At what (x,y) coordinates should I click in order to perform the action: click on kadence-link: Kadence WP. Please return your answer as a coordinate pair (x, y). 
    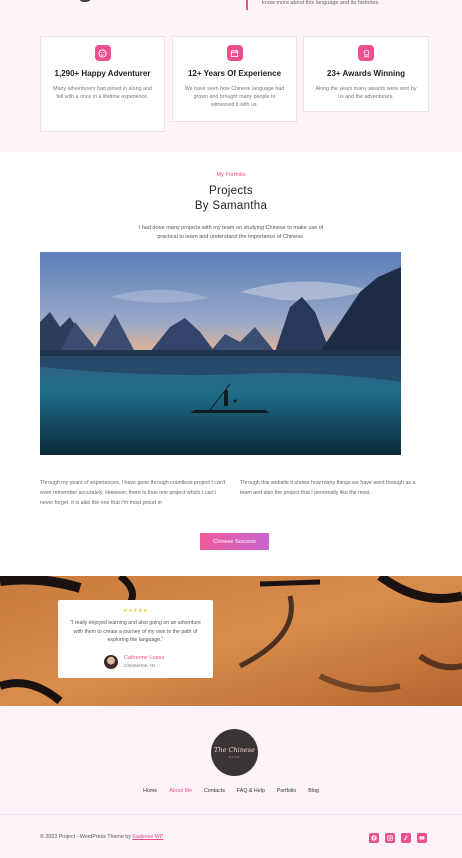
    Looking at the image, I should click on (147, 837).